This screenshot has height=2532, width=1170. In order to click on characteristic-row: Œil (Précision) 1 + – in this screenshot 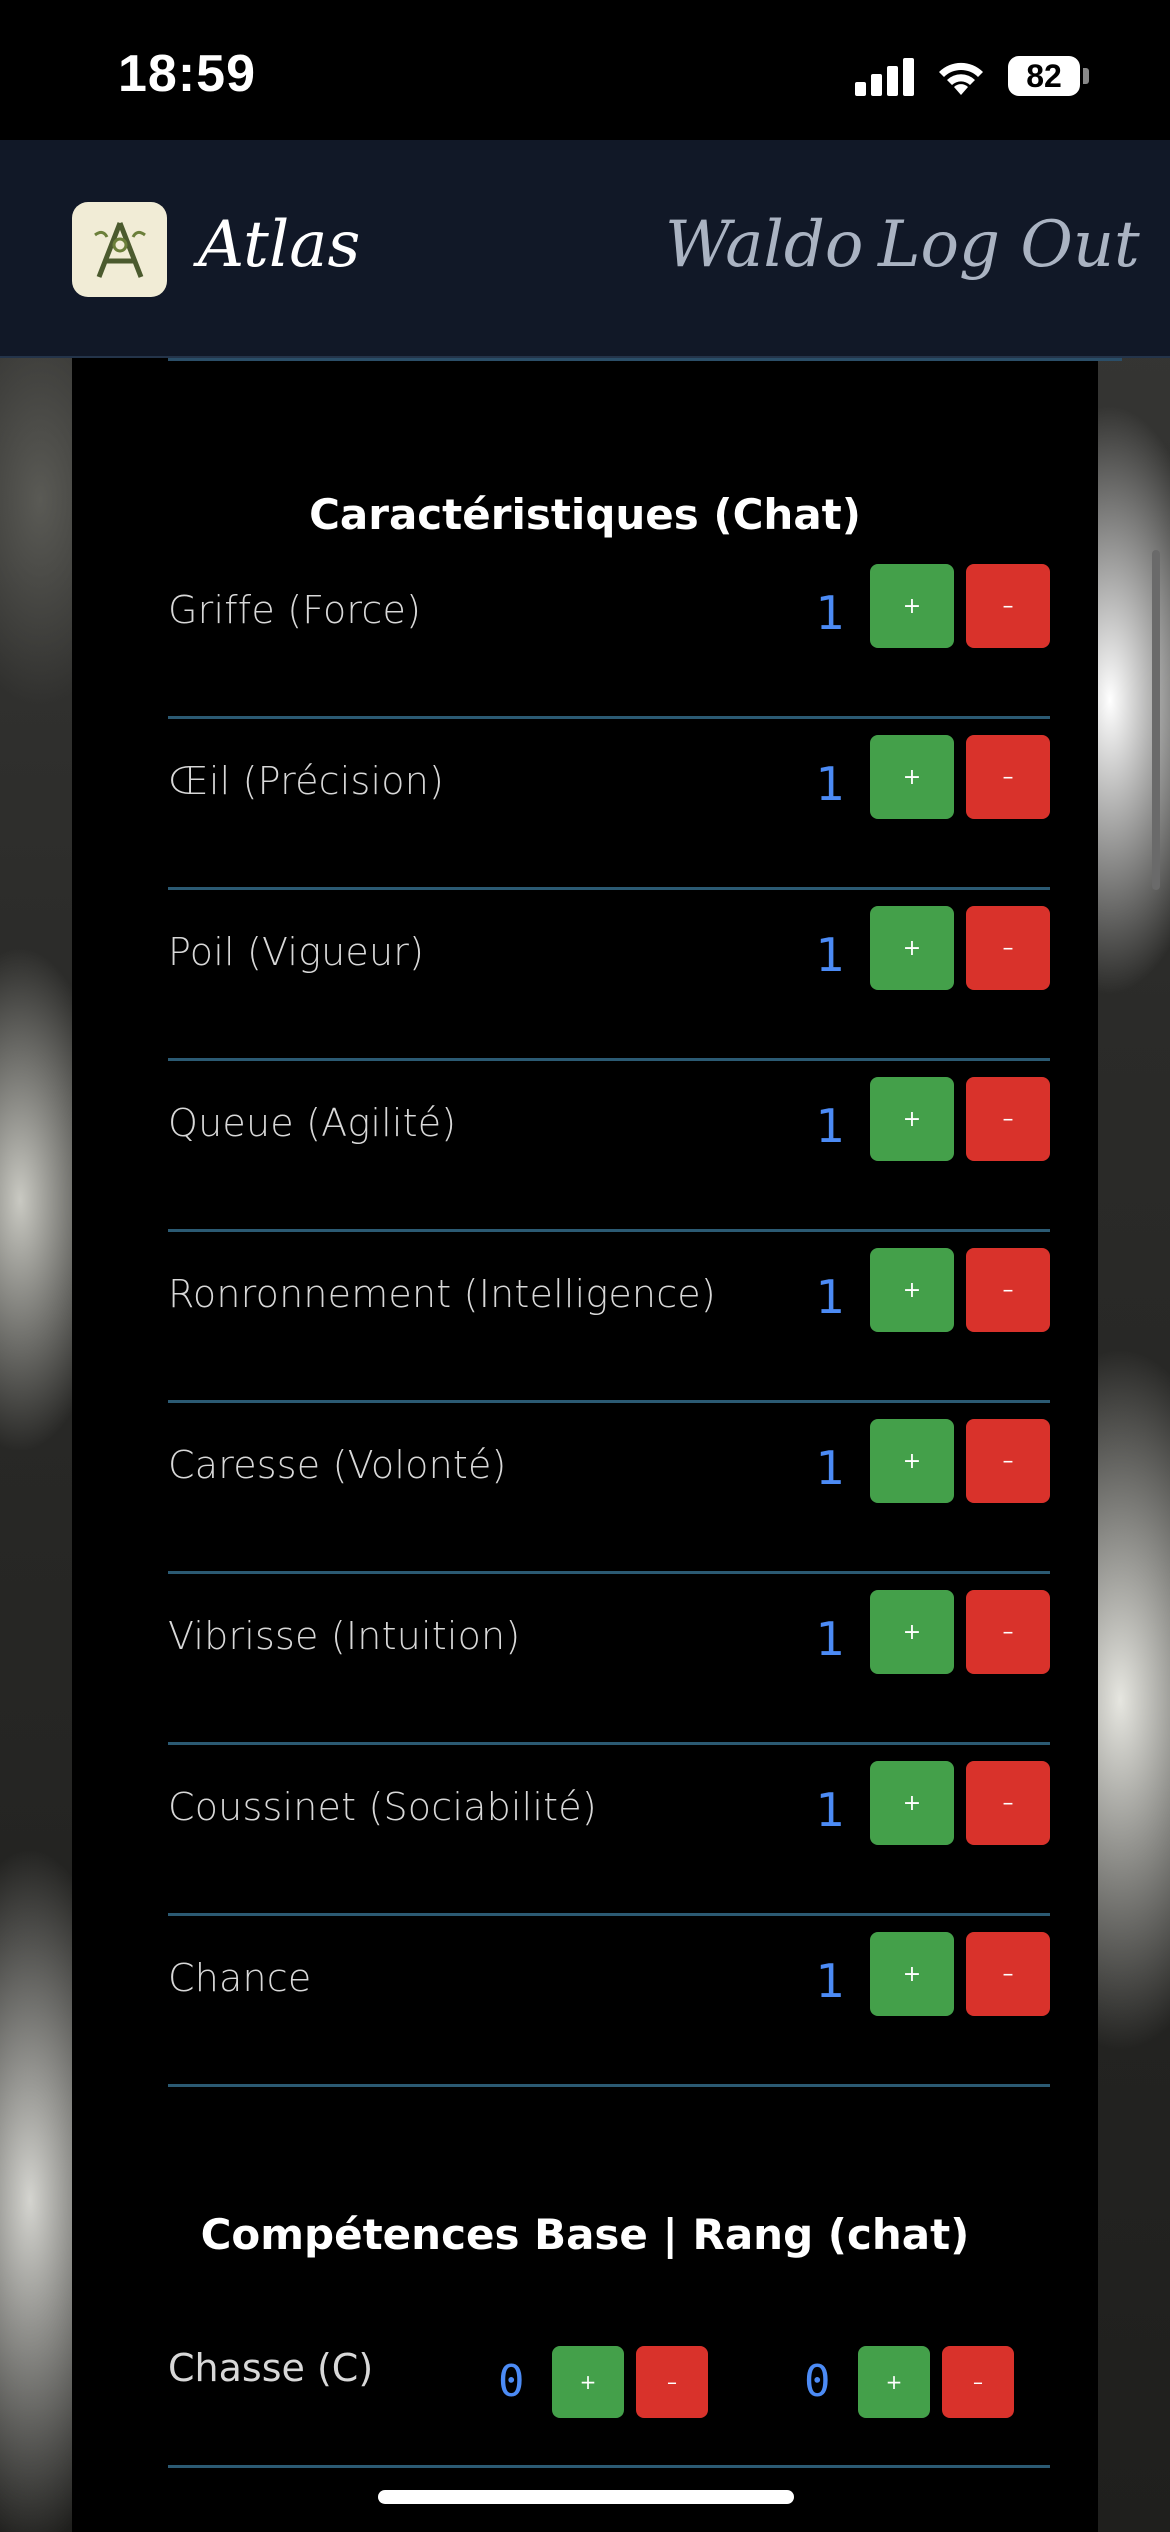, I will do `click(609, 804)`.